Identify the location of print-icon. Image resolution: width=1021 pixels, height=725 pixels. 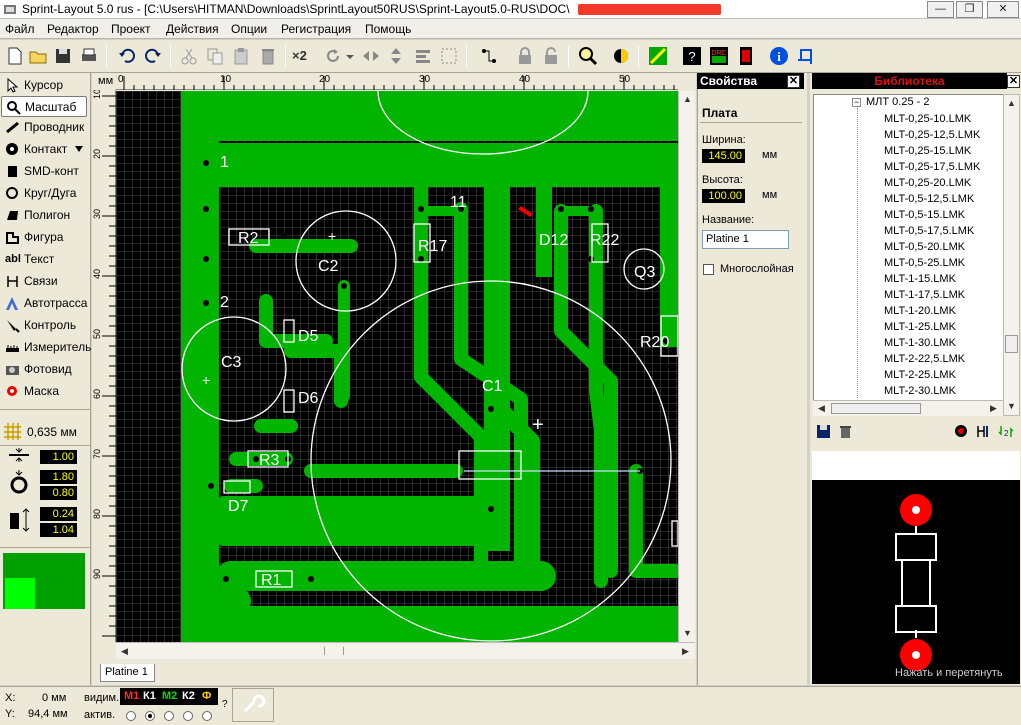
(89, 56).